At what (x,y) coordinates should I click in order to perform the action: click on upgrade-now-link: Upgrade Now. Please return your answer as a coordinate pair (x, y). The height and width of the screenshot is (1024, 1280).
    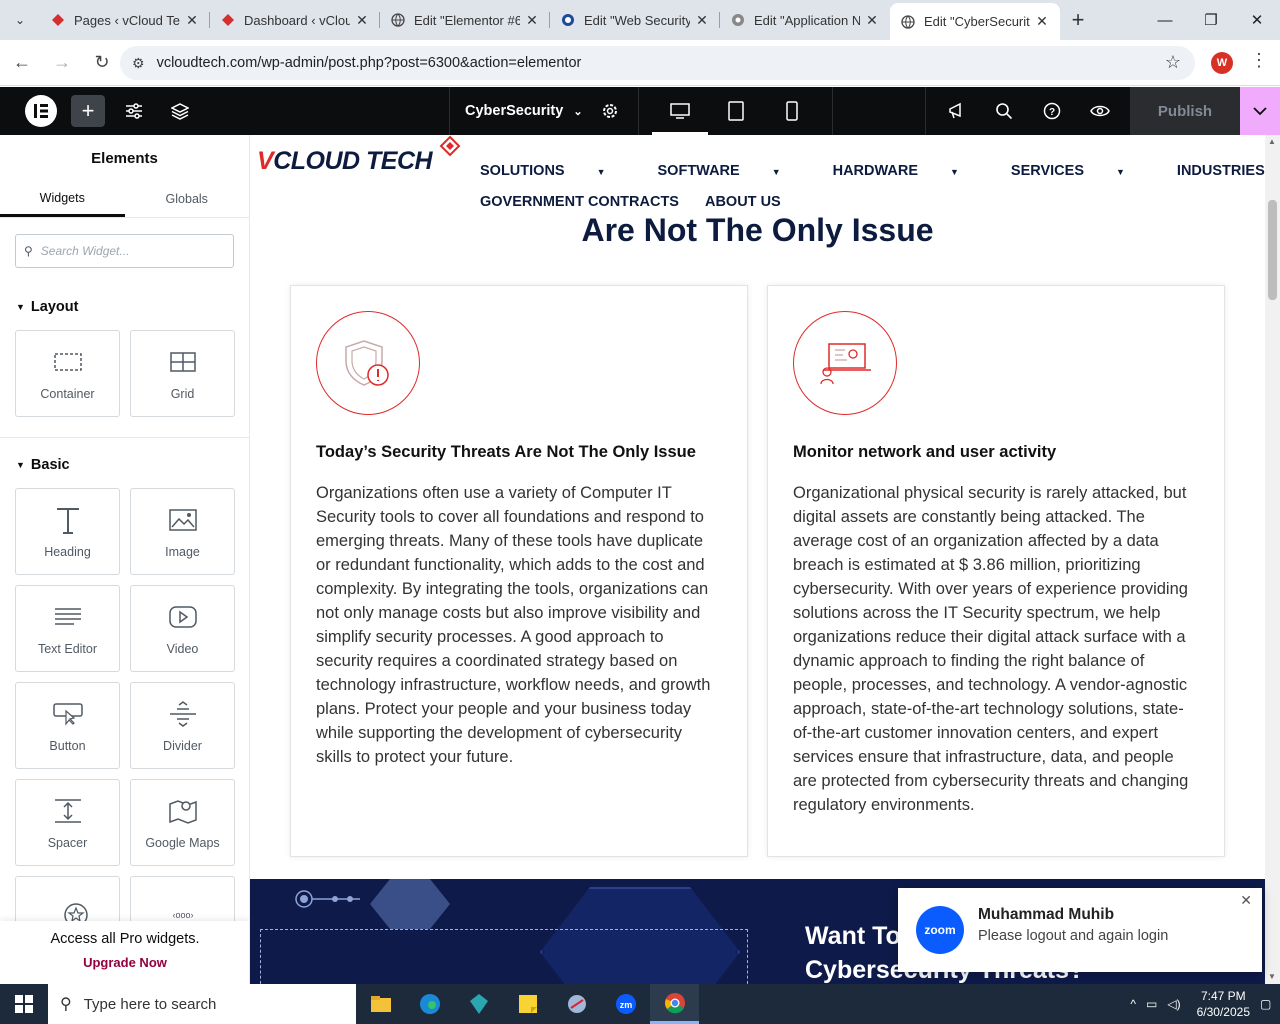
    Looking at the image, I should click on (124, 962).